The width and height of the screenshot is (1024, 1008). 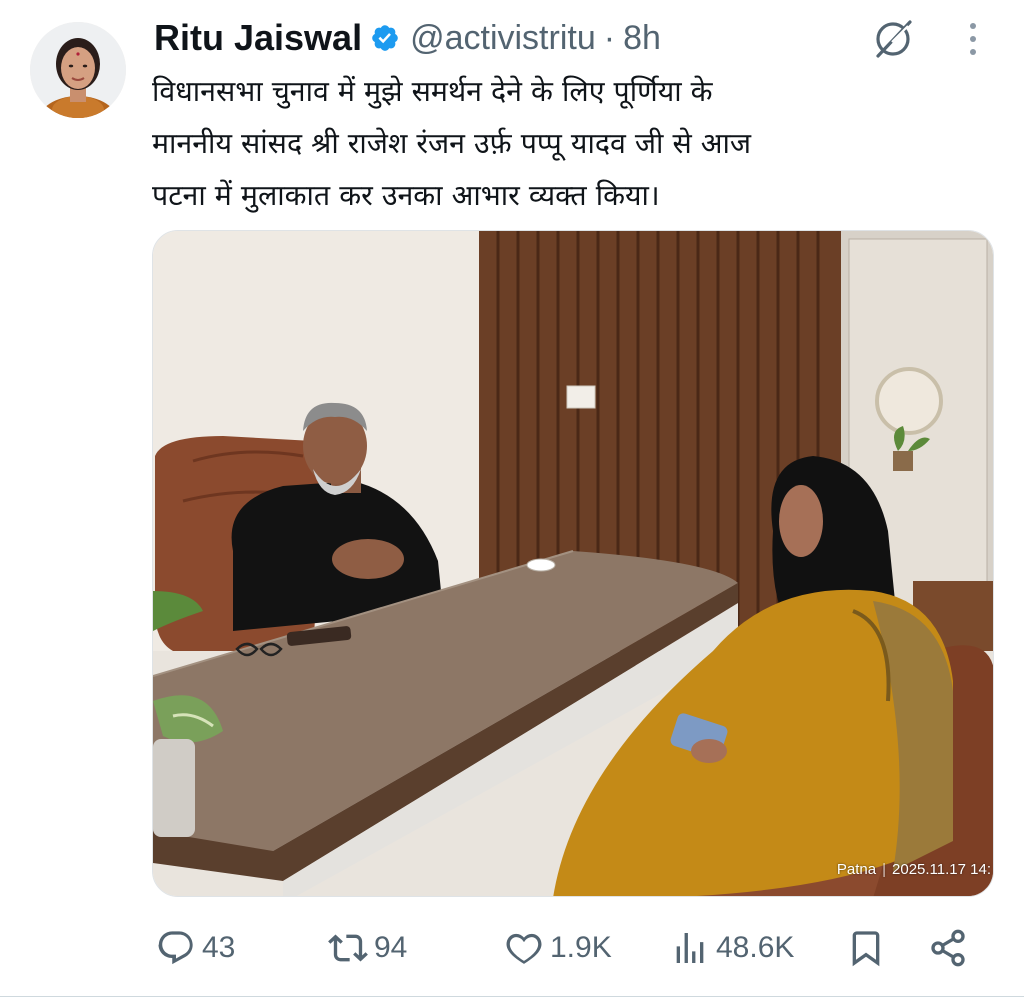 I want to click on like-button: 1.9K, so click(x=558, y=948).